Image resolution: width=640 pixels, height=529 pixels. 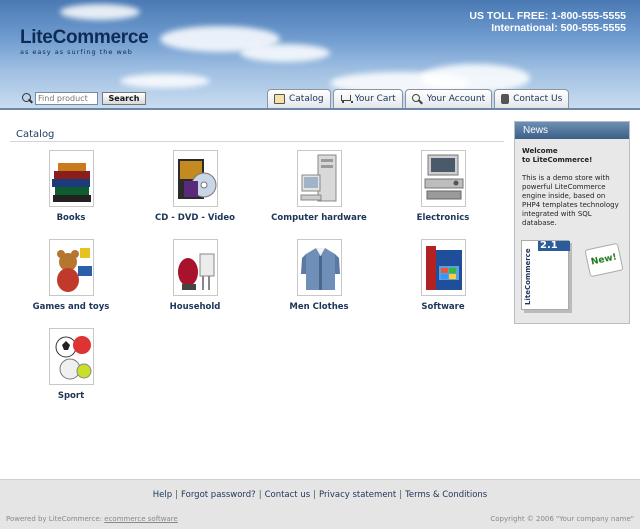 What do you see at coordinates (375, 99) in the screenshot?
I see `tab-label: Your Cart` at bounding box center [375, 99].